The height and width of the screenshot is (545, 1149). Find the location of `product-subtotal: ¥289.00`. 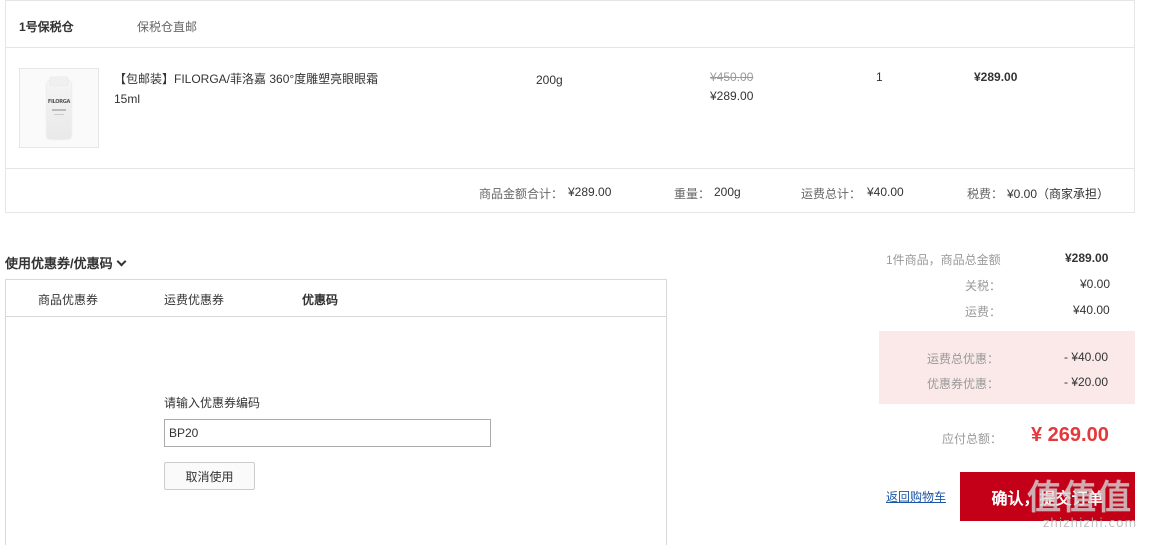

product-subtotal: ¥289.00 is located at coordinates (996, 77).